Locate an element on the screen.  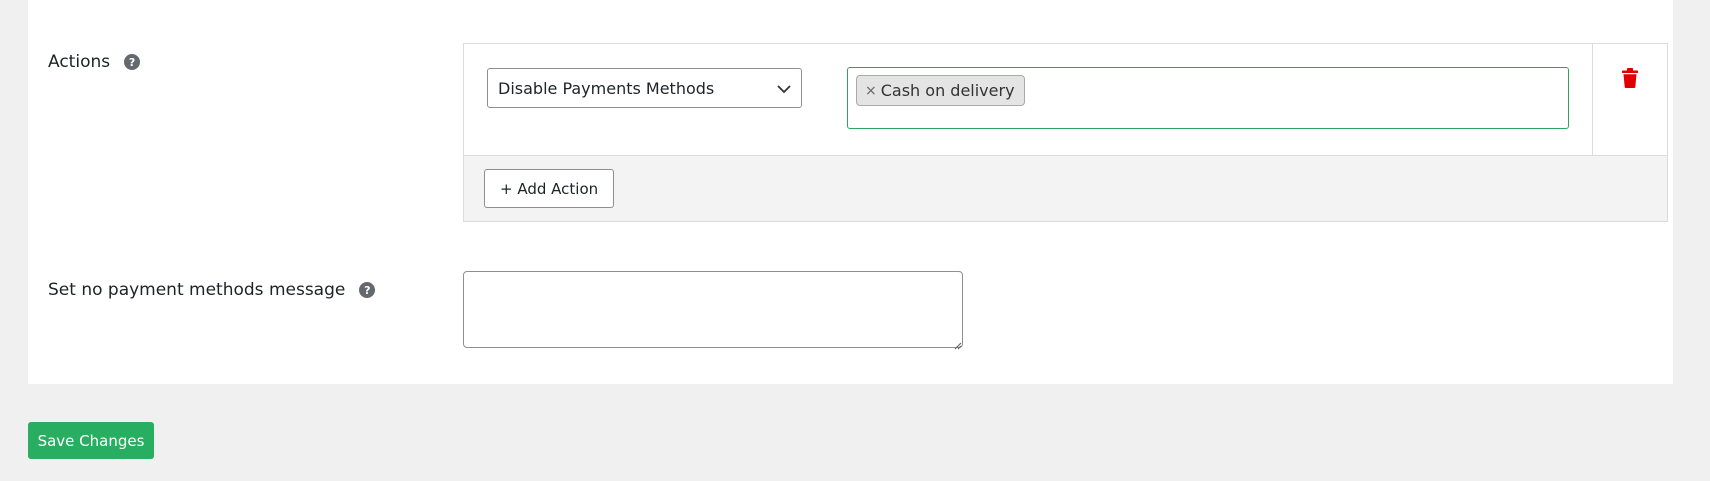
save-changes-button: Save Changes is located at coordinates (91, 440).